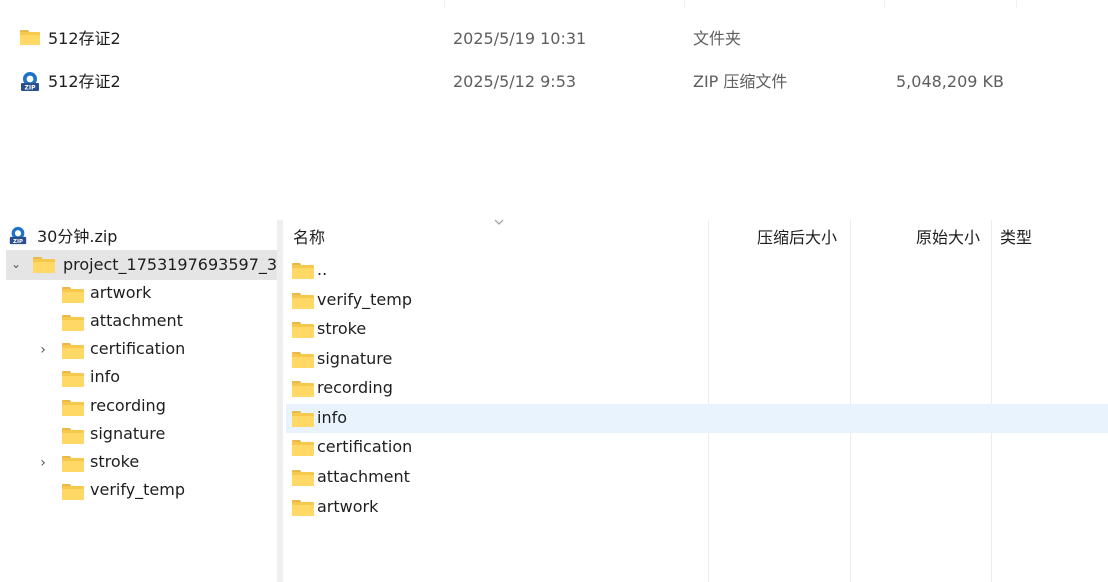 Image resolution: width=1108 pixels, height=582 pixels. What do you see at coordinates (115, 461) in the screenshot?
I see `tree-item-label: stroke` at bounding box center [115, 461].